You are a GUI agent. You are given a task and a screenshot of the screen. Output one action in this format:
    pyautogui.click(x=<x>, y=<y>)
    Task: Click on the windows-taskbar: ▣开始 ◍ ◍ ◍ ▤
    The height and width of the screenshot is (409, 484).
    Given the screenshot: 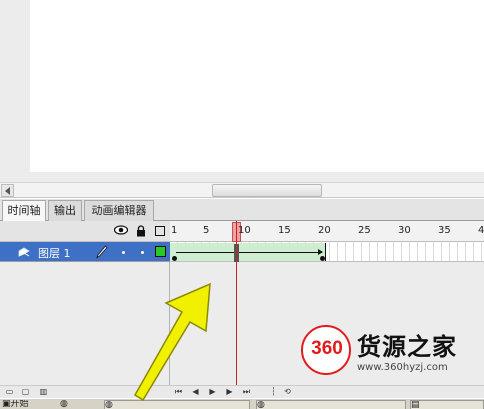 What is the action you would take?
    pyautogui.click(x=242, y=403)
    